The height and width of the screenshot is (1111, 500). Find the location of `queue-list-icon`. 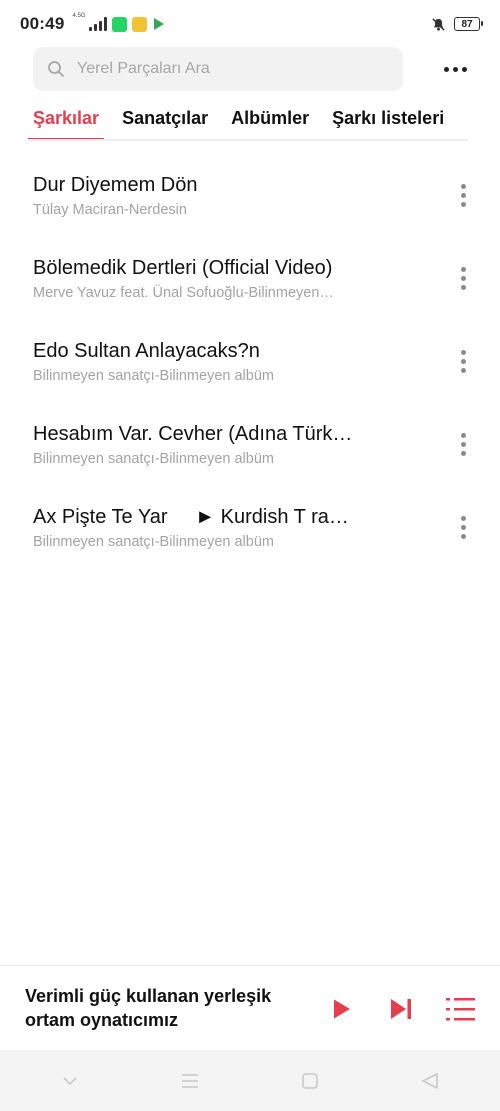

queue-list-icon is located at coordinates (461, 1009).